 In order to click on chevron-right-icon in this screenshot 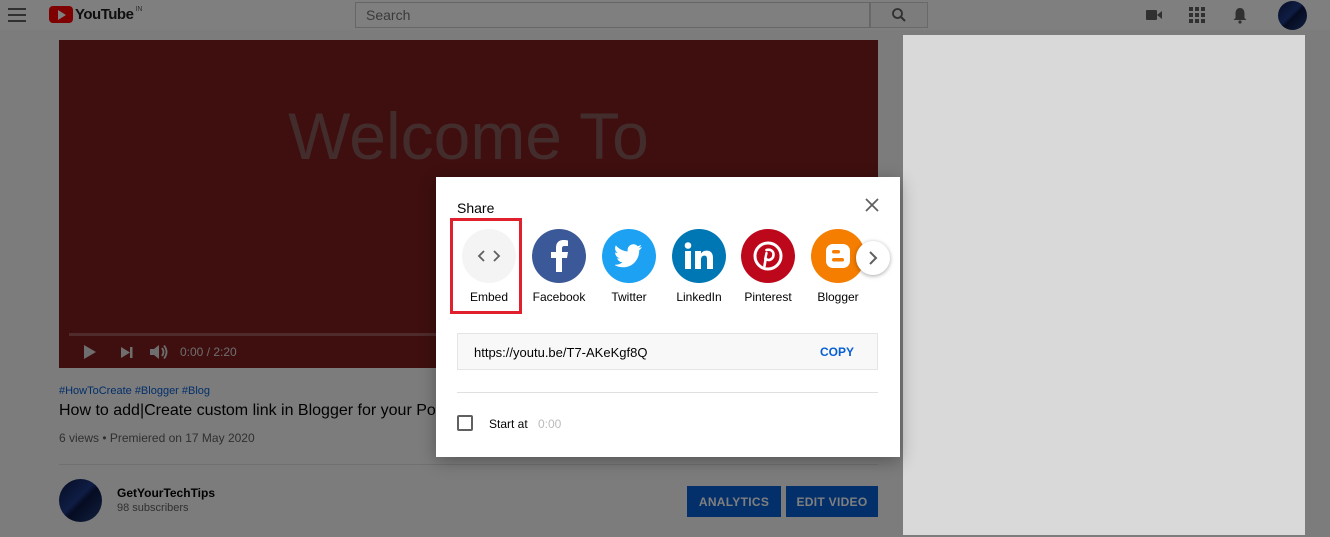, I will do `click(873, 258)`.